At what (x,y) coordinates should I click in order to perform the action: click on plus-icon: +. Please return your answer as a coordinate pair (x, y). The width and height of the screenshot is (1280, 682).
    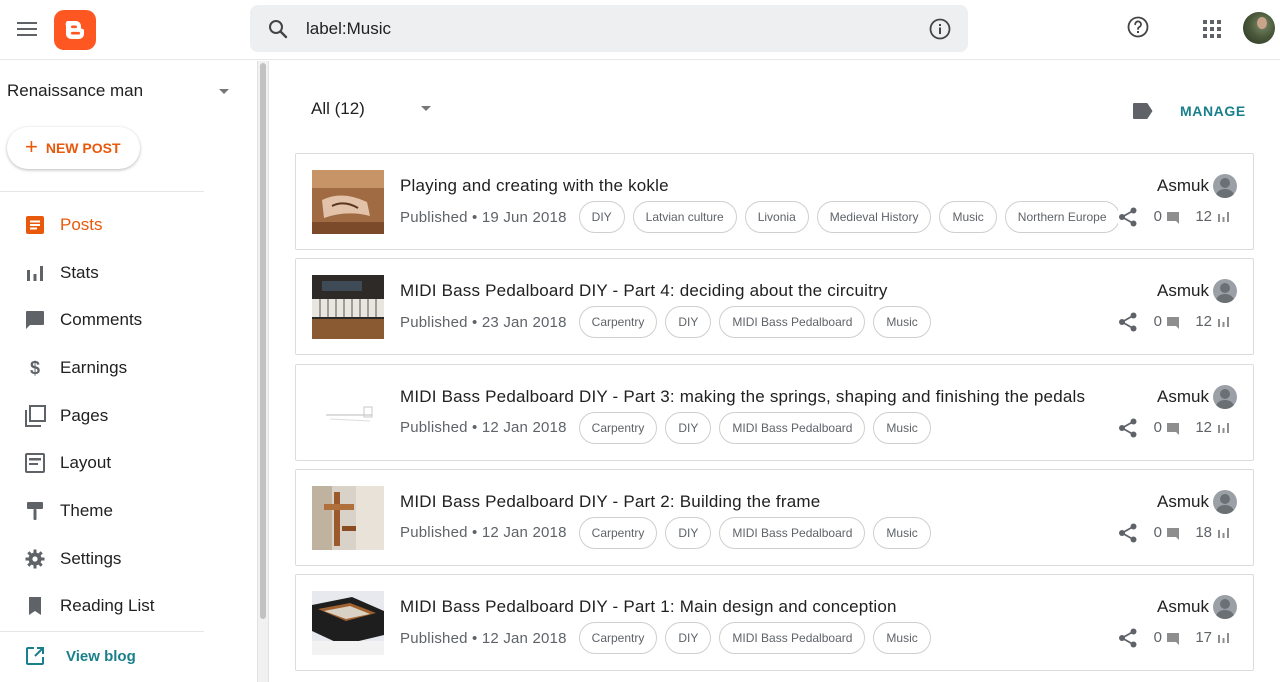
    Looking at the image, I should click on (31, 146).